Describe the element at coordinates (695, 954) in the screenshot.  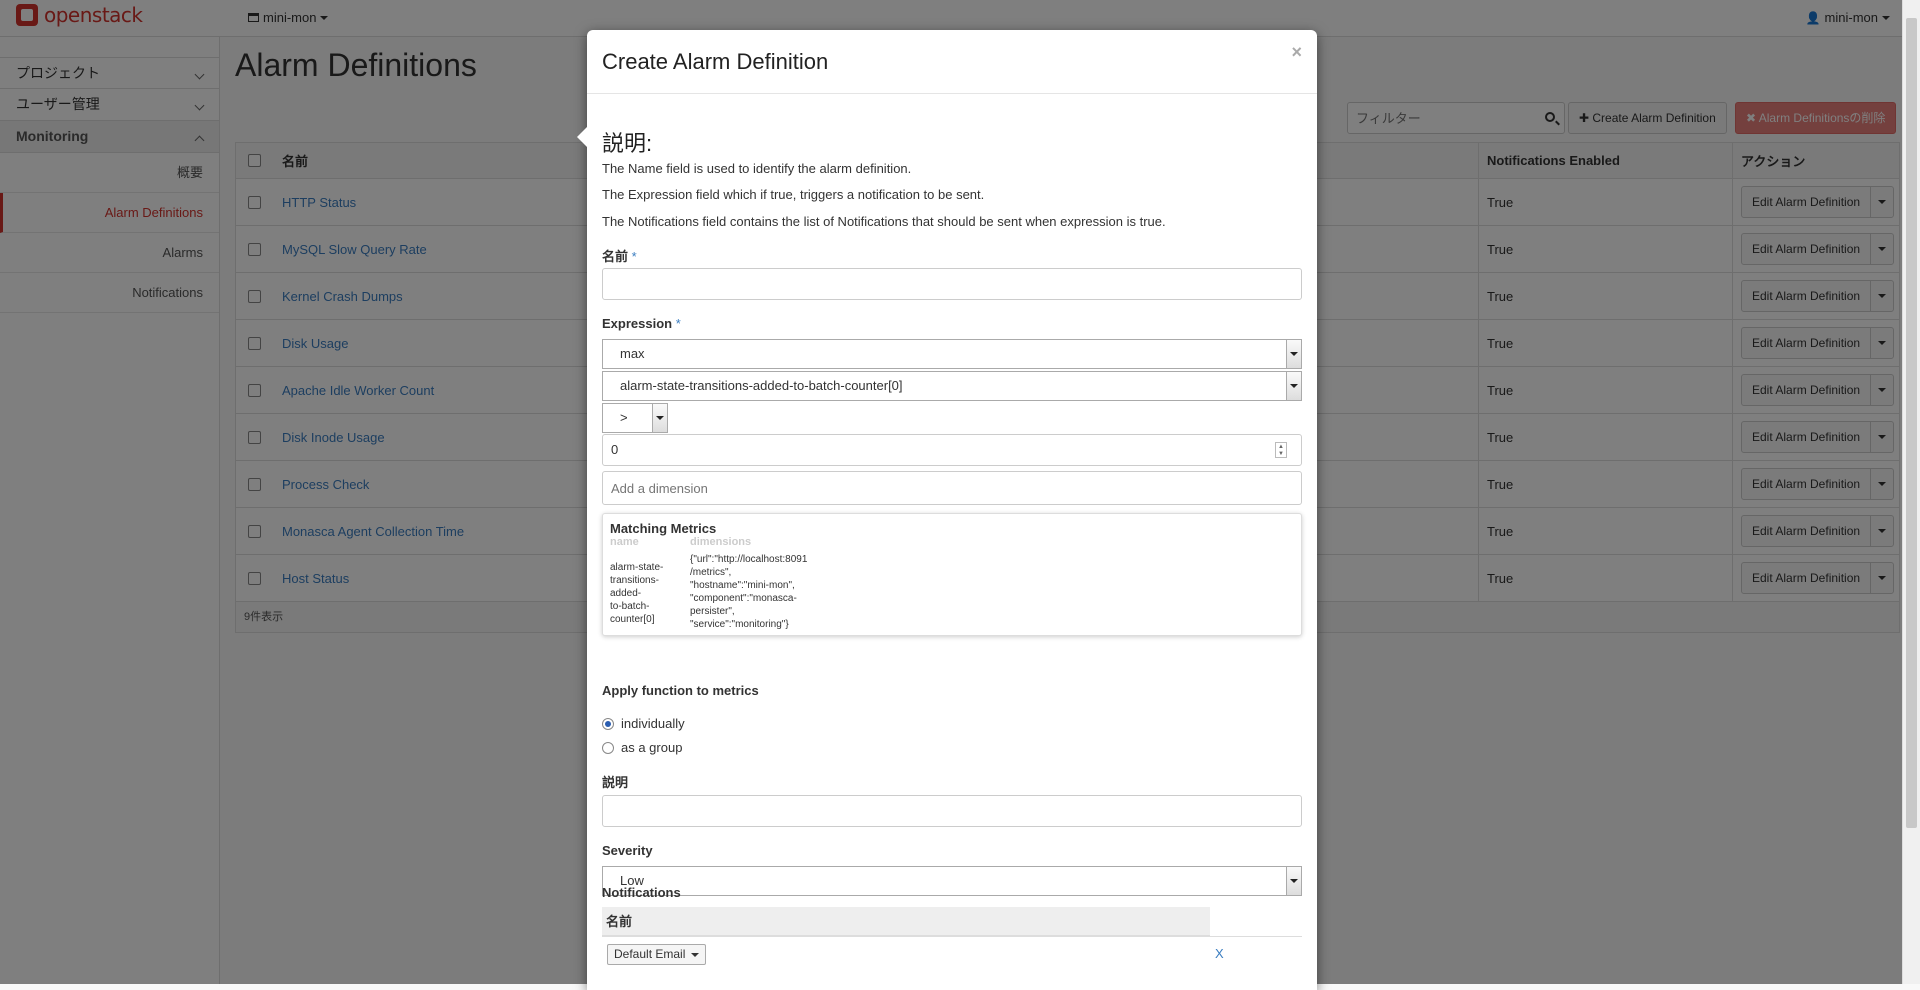
I see `caret-down-icon` at that location.